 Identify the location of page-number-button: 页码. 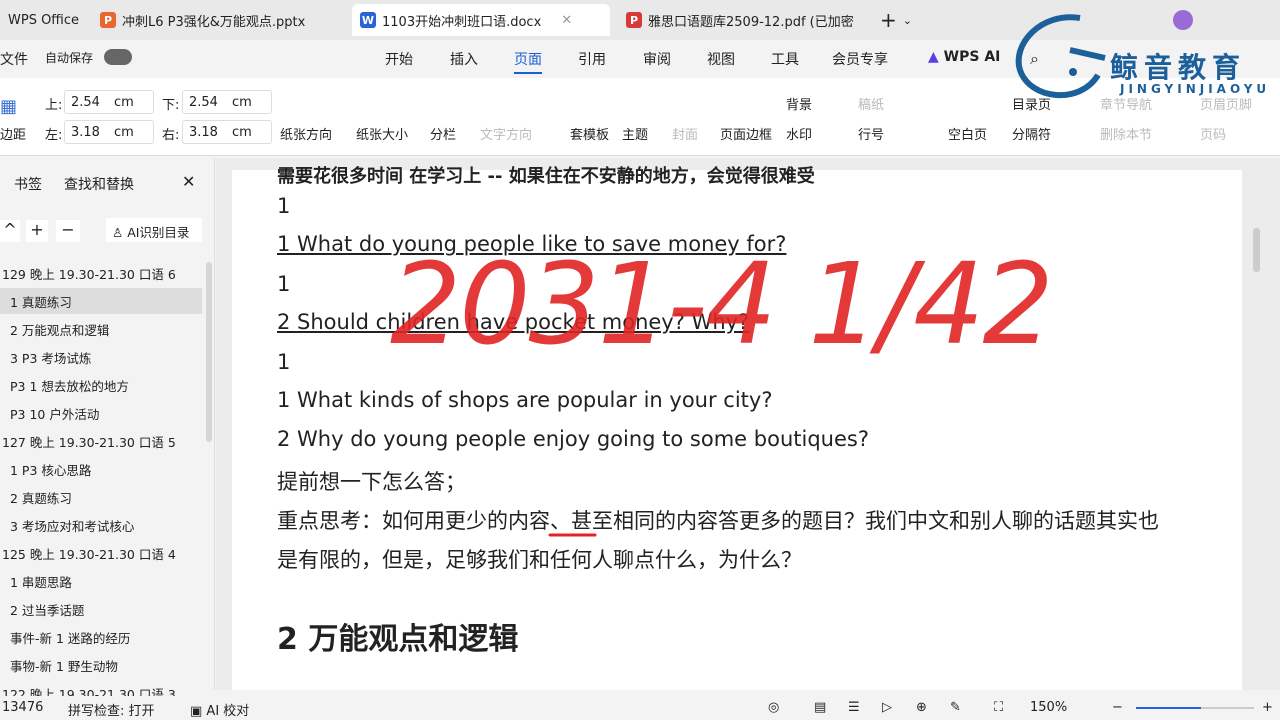
(1213, 133).